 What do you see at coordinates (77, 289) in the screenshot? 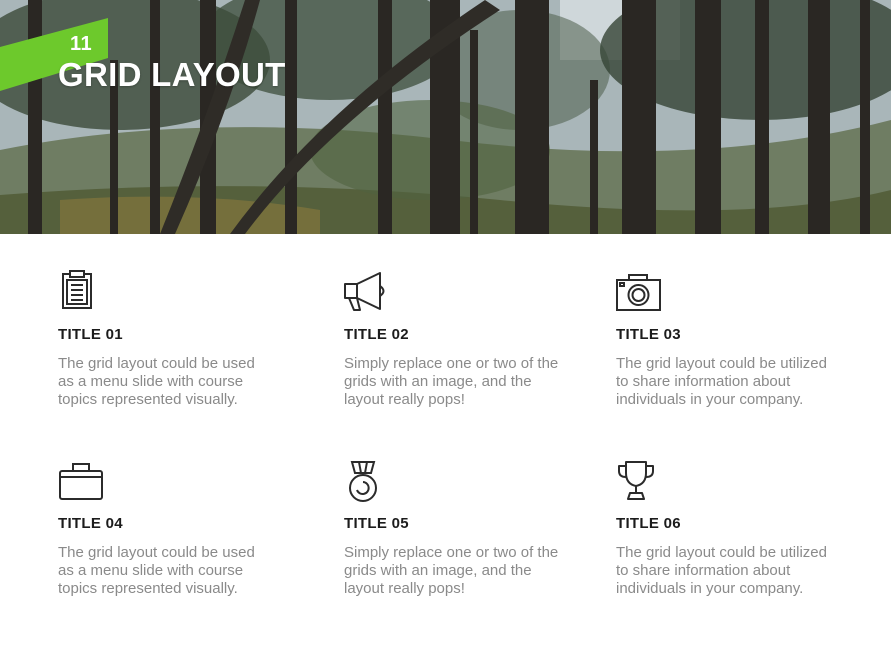
I see `clipboard-icon` at bounding box center [77, 289].